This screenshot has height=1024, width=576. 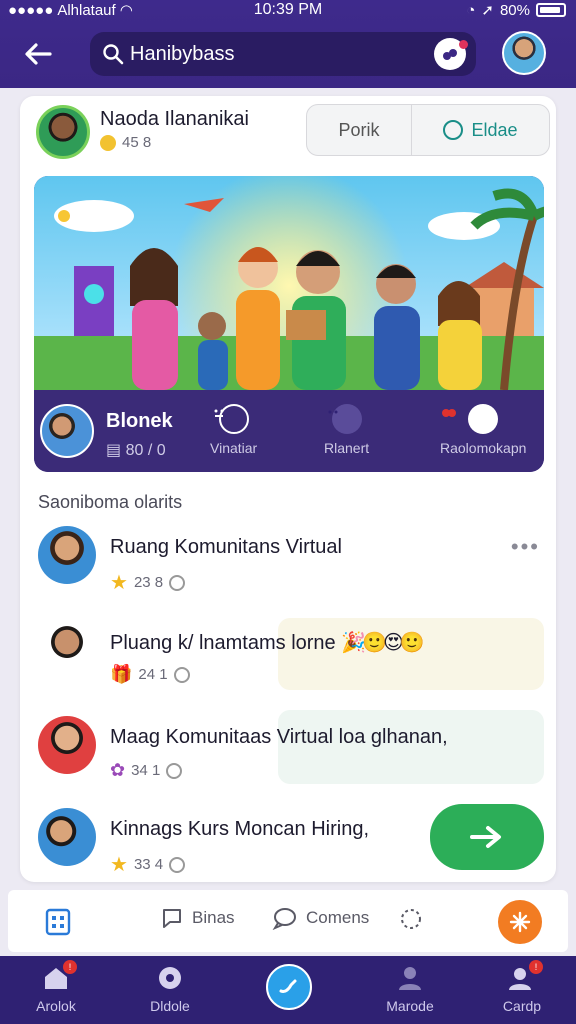 I want to click on more-options-icon: •••, so click(x=525, y=547).